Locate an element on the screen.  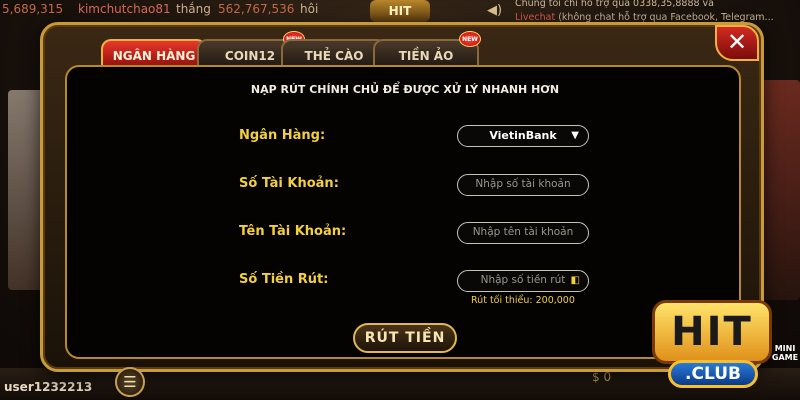
bank-select: VietinBank ▼ is located at coordinates (523, 136).